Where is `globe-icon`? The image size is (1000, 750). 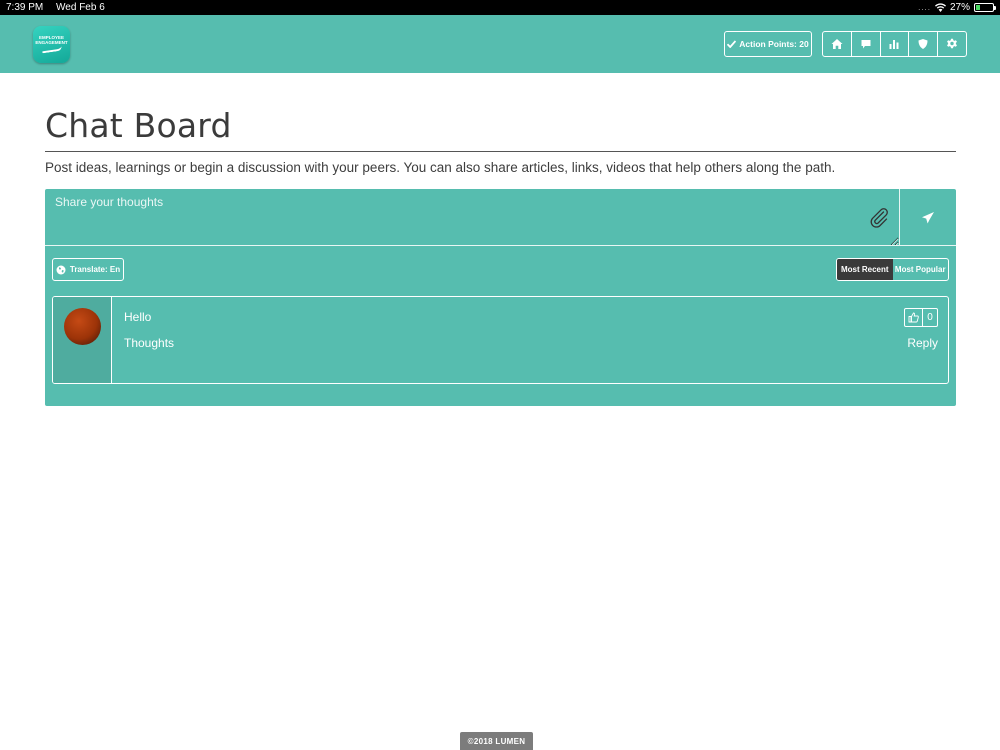
globe-icon is located at coordinates (61, 269).